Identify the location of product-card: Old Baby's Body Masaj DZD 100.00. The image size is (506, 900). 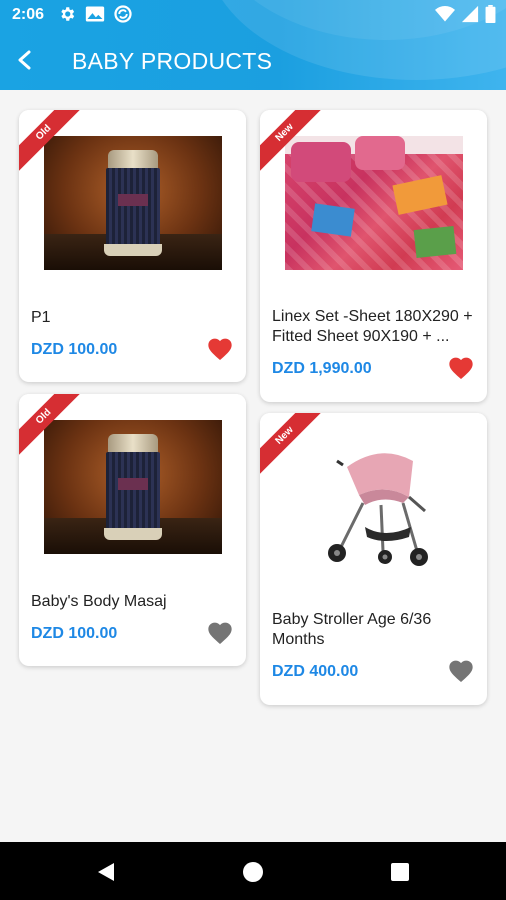
(132, 530).